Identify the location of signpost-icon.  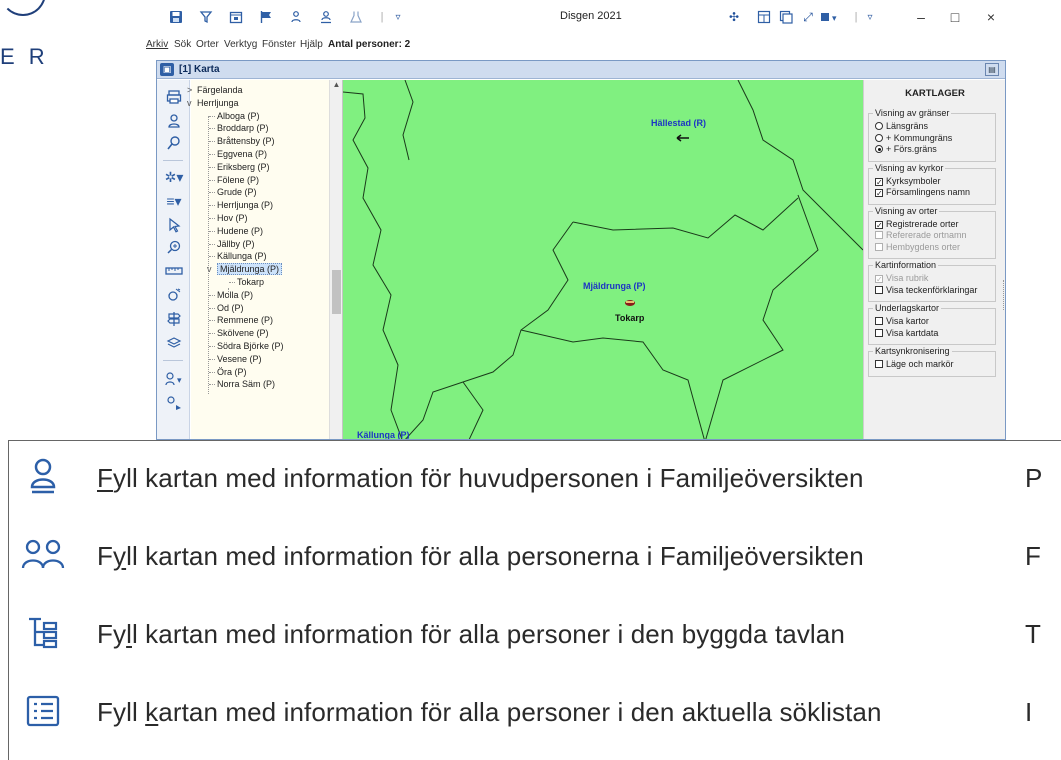
(174, 319).